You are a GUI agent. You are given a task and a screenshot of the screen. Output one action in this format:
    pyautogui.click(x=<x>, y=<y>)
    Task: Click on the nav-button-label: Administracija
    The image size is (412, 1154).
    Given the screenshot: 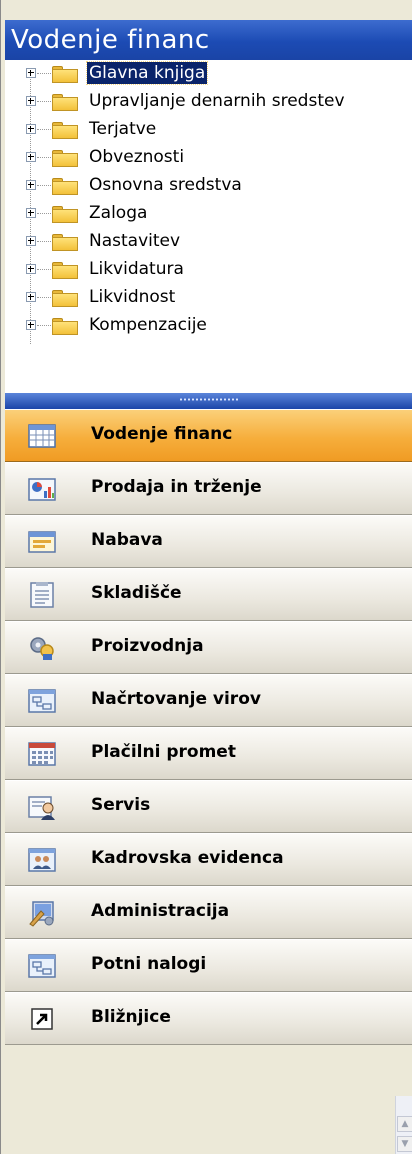 What is the action you would take?
    pyautogui.click(x=160, y=911)
    